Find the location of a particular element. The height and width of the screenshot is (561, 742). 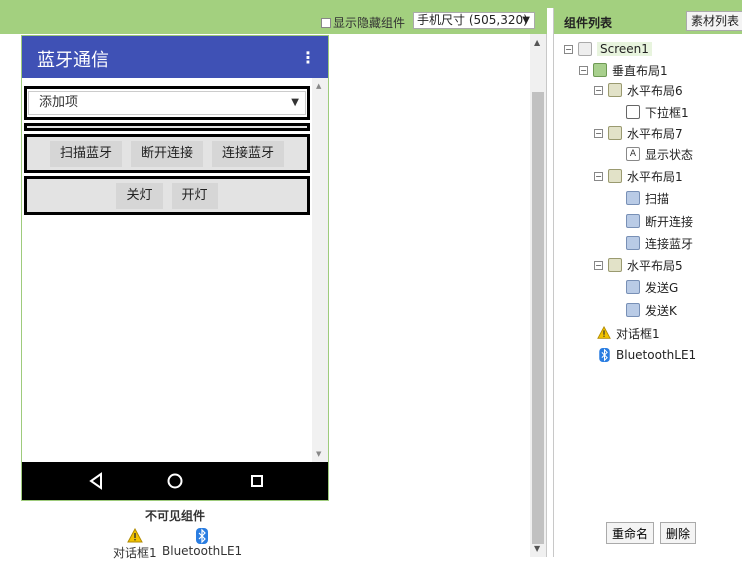

tree-item-horizontal-layout-5: − 水平布局5 is located at coordinates (638, 265).